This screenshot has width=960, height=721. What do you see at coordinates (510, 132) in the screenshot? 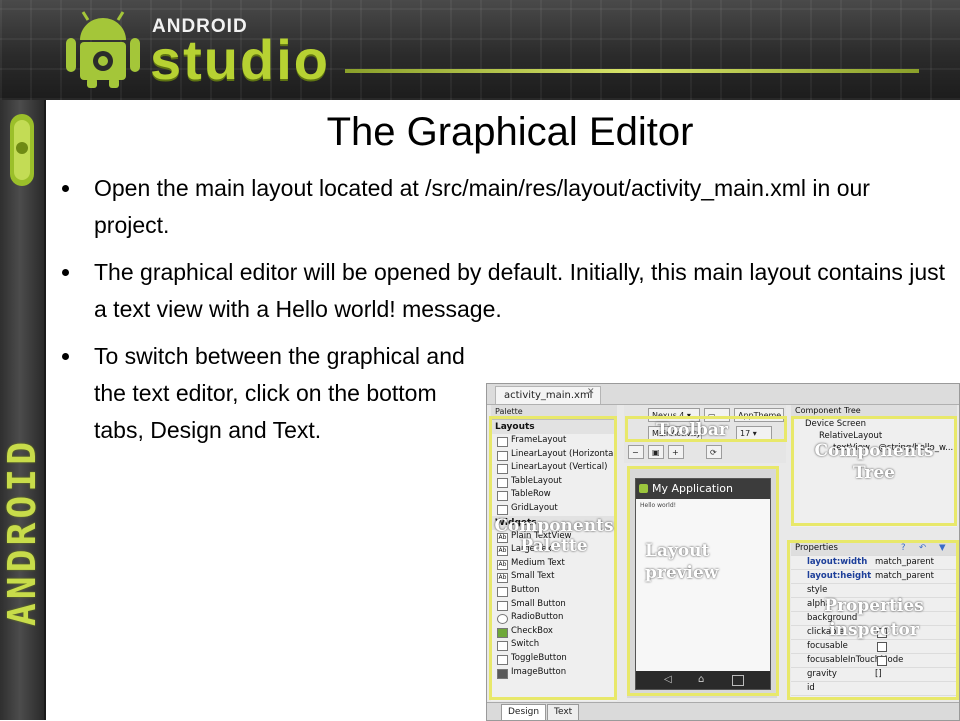
I see `slide-title: The Graphical Editor` at bounding box center [510, 132].